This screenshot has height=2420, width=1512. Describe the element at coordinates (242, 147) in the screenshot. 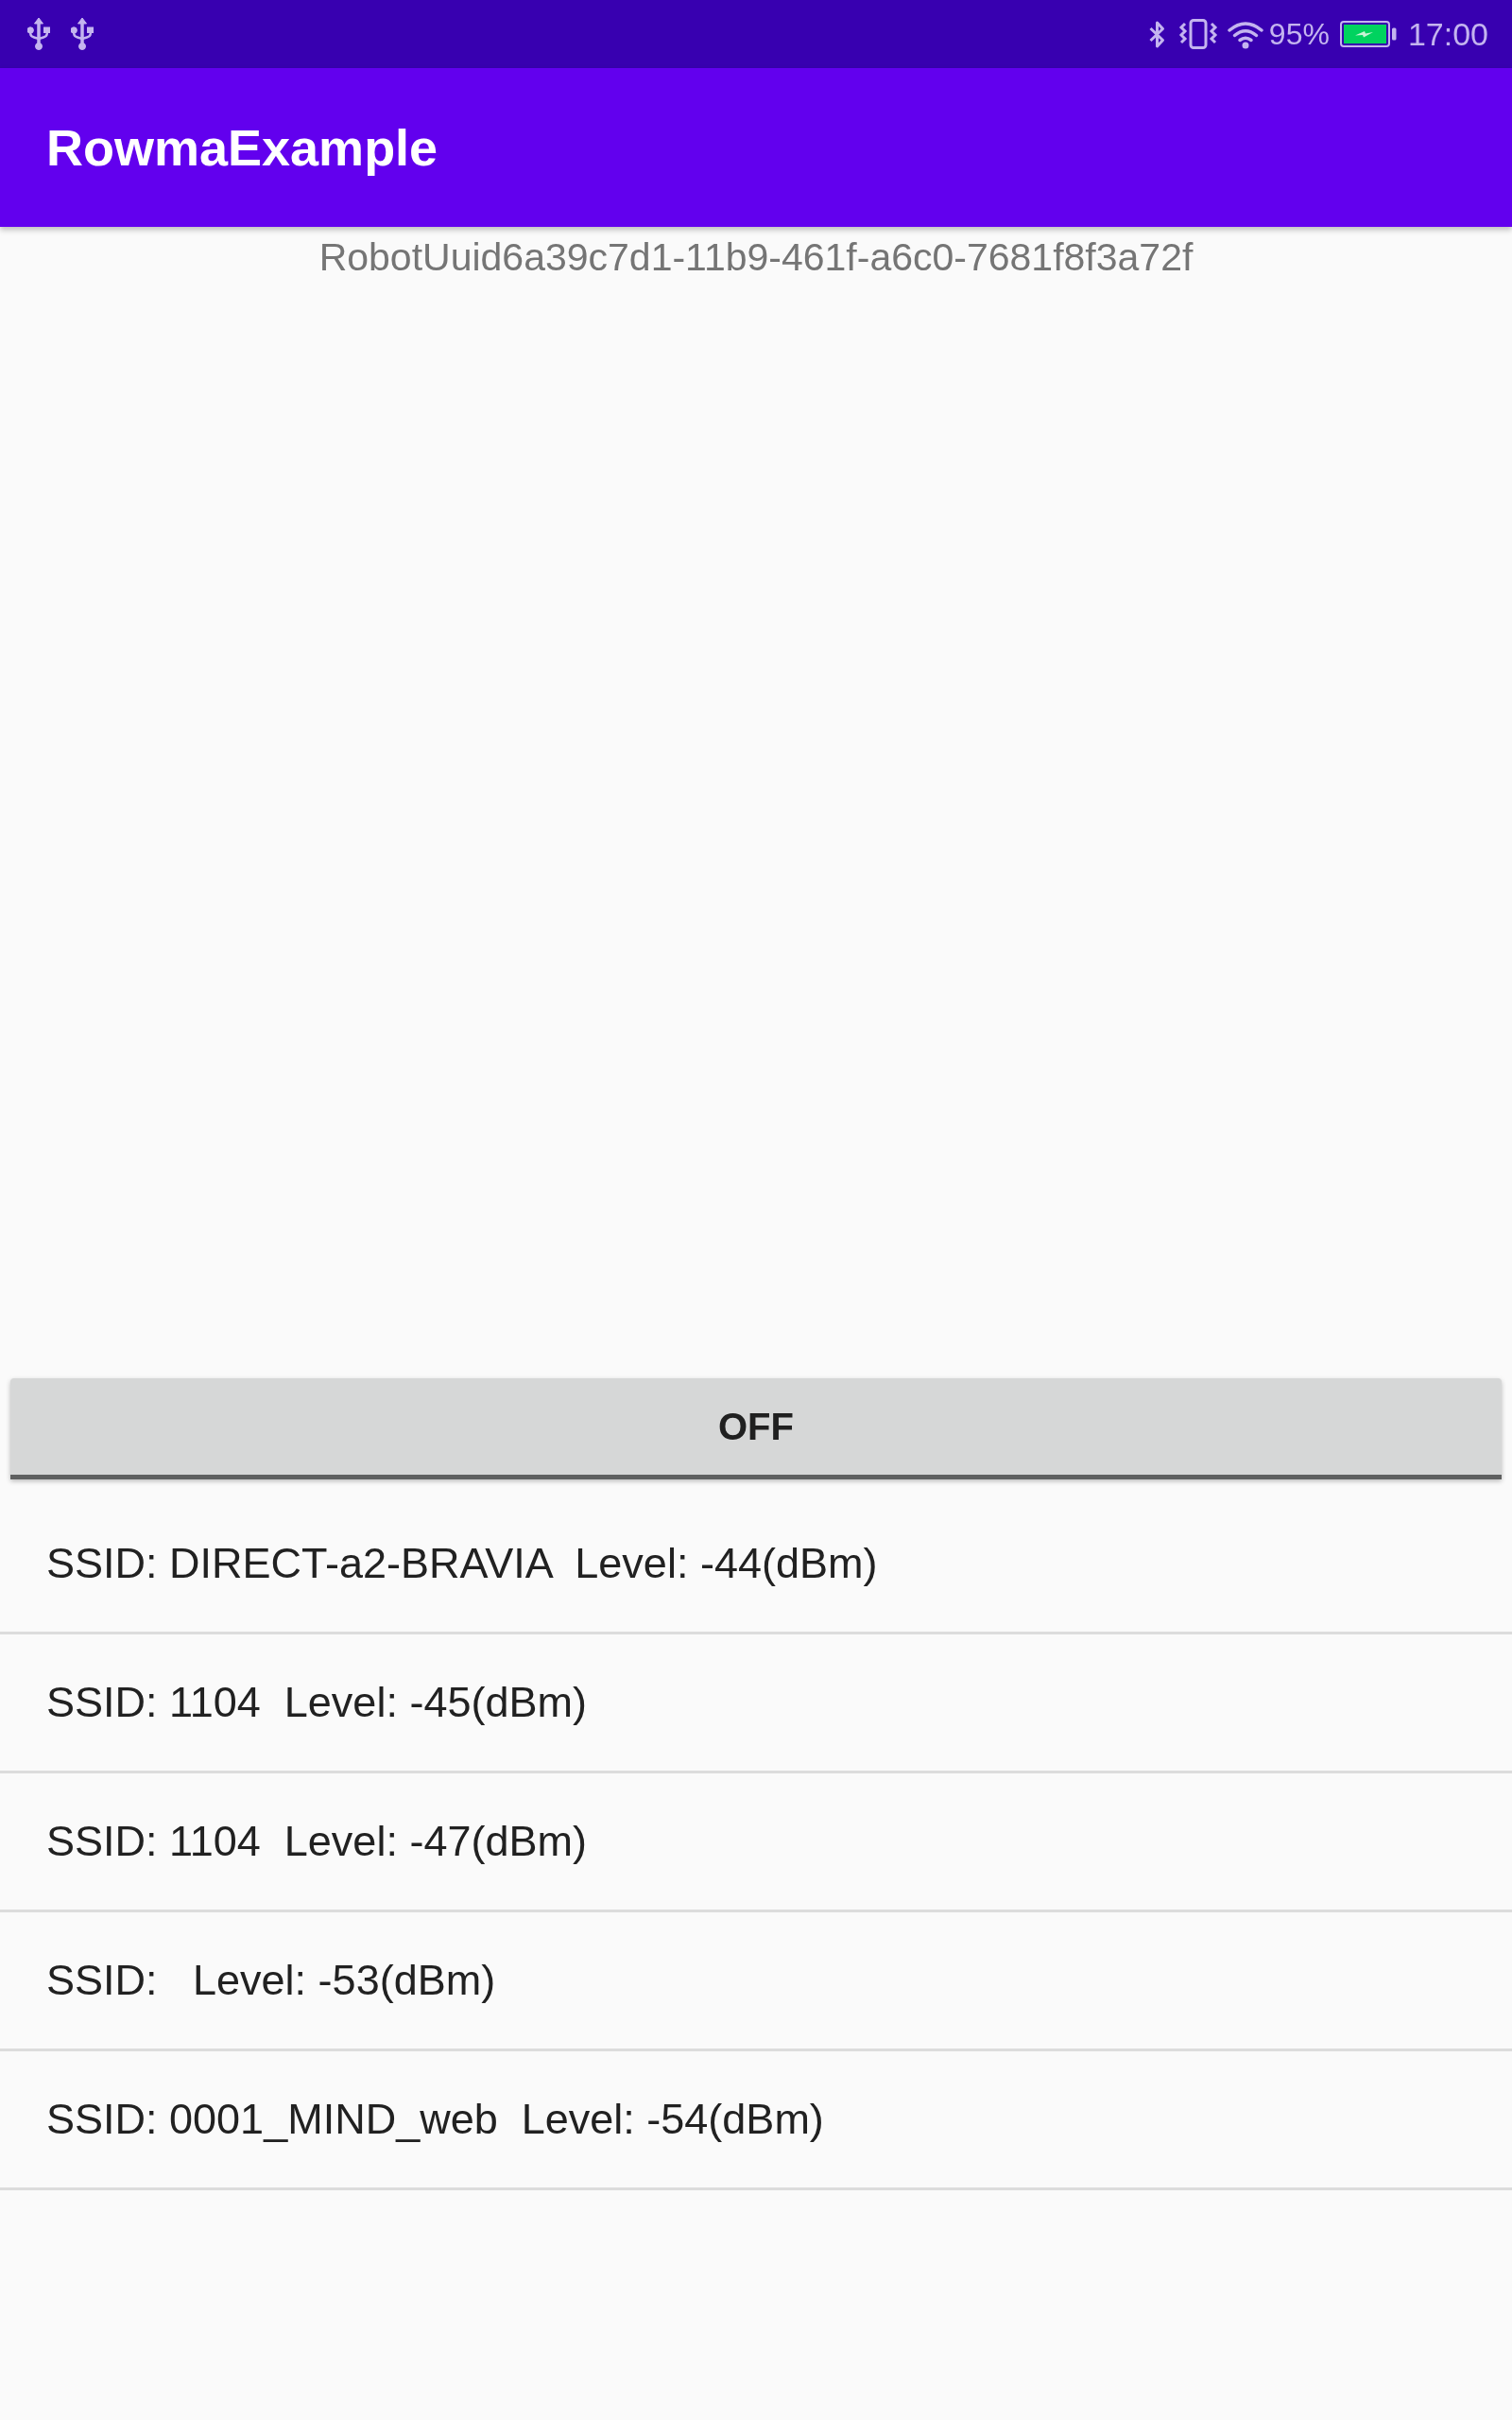

I see `app-title: RowmaExample` at that location.